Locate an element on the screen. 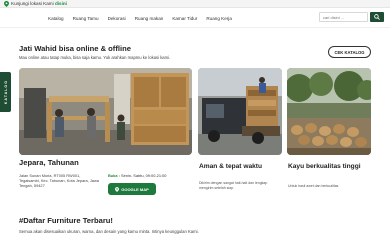  location-title: Jepara, Tahunan is located at coordinates (49, 162).